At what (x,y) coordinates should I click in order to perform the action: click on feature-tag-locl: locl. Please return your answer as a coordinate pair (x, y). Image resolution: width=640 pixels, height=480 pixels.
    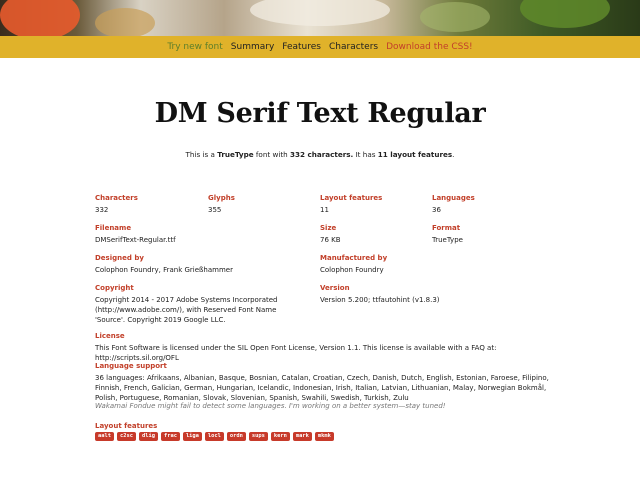
    Looking at the image, I should click on (214, 436).